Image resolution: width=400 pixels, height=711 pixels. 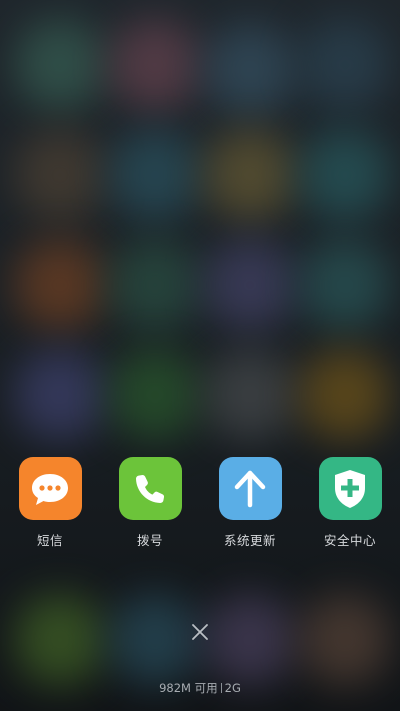 I want to click on phone-icon, so click(x=150, y=488).